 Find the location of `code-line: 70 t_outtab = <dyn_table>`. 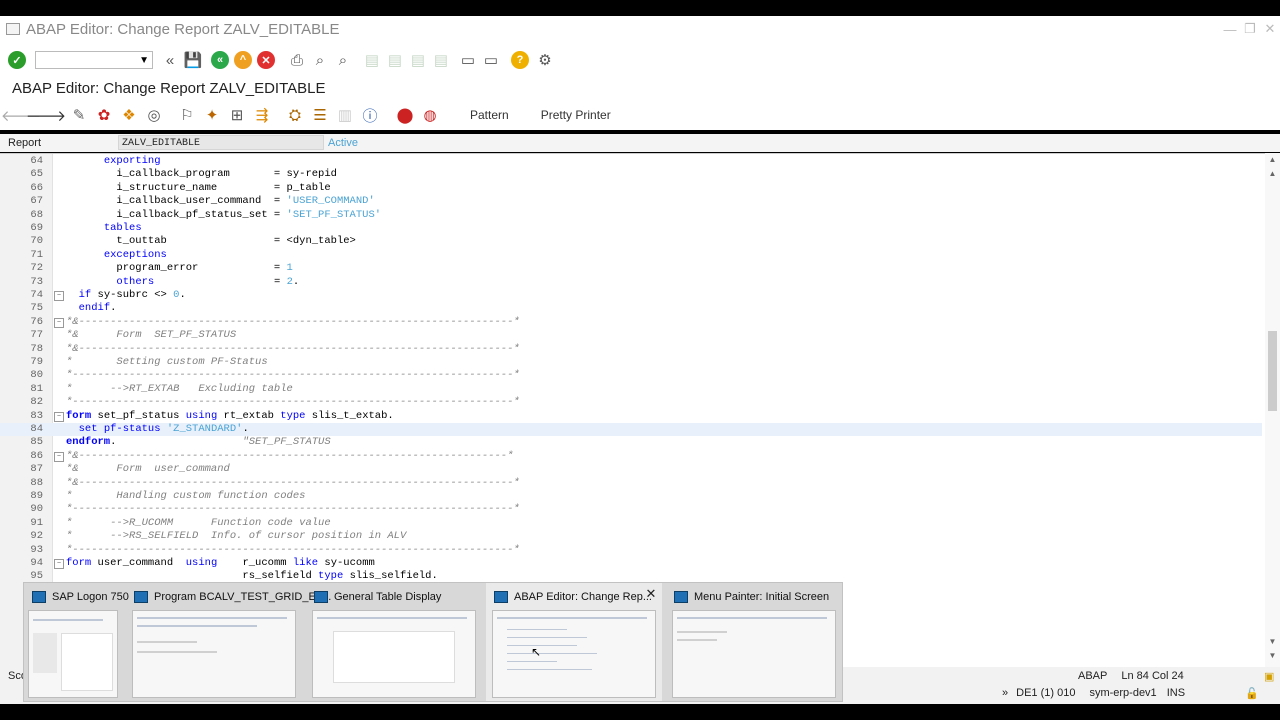

code-line: 70 t_outtab = <dyn_table> is located at coordinates (631, 241).